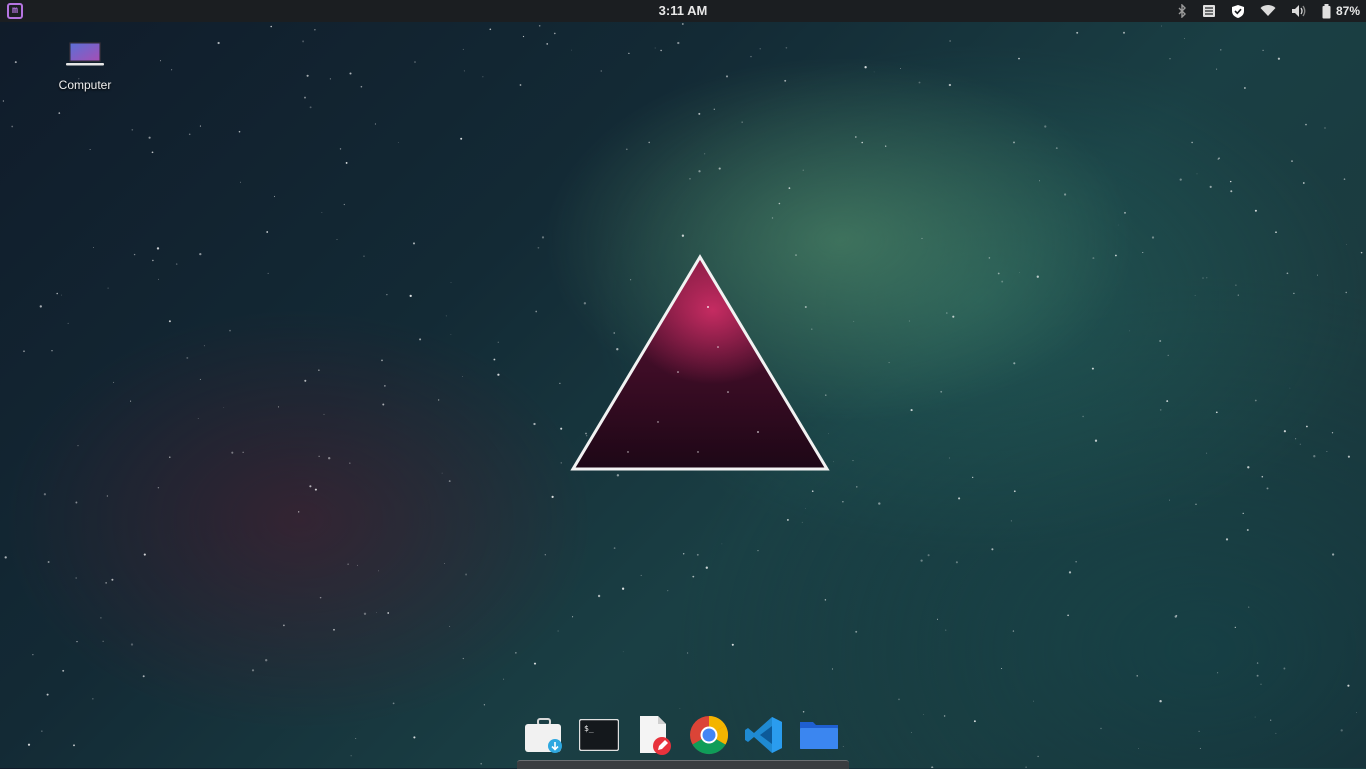 The image size is (1366, 769). I want to click on software-manager-icon, so click(543, 735).